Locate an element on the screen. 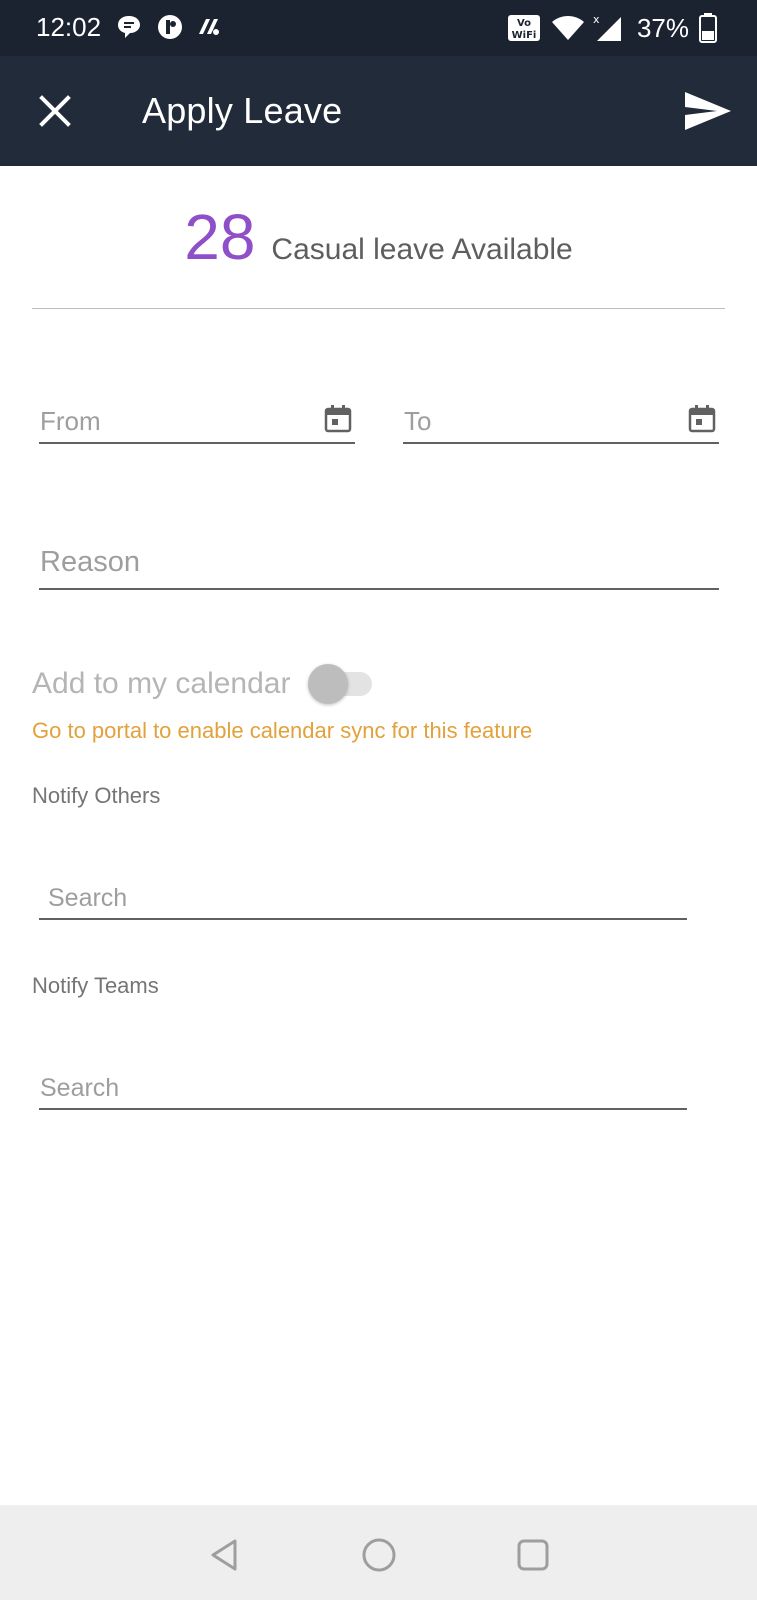 The image size is (757, 1600). app-logo-icon is located at coordinates (209, 27).